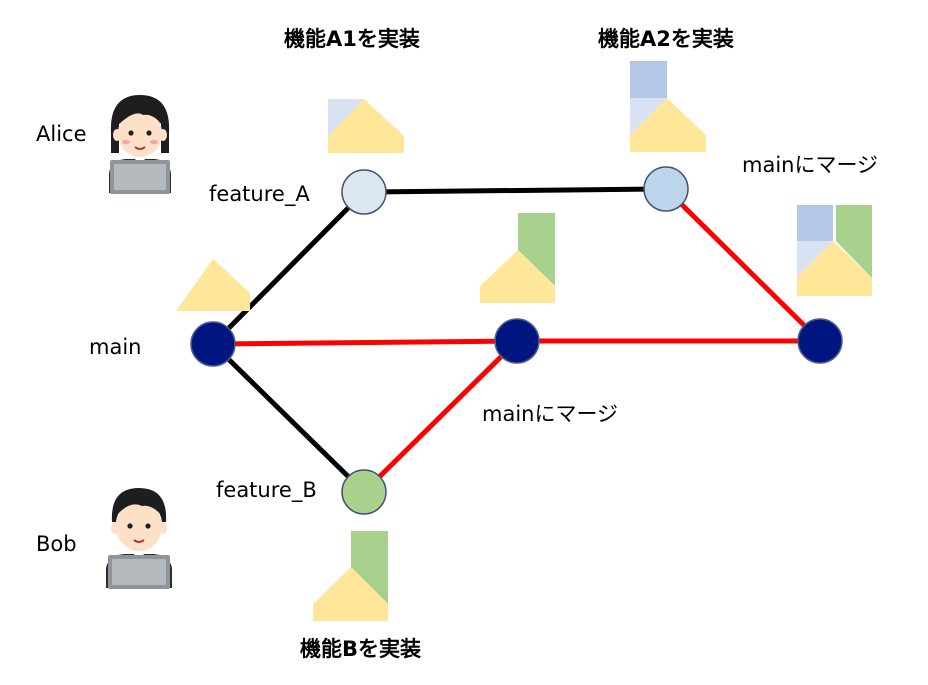 This screenshot has height=685, width=928. What do you see at coordinates (259, 194) in the screenshot?
I see `branch-label-feature-a: feature_A` at bounding box center [259, 194].